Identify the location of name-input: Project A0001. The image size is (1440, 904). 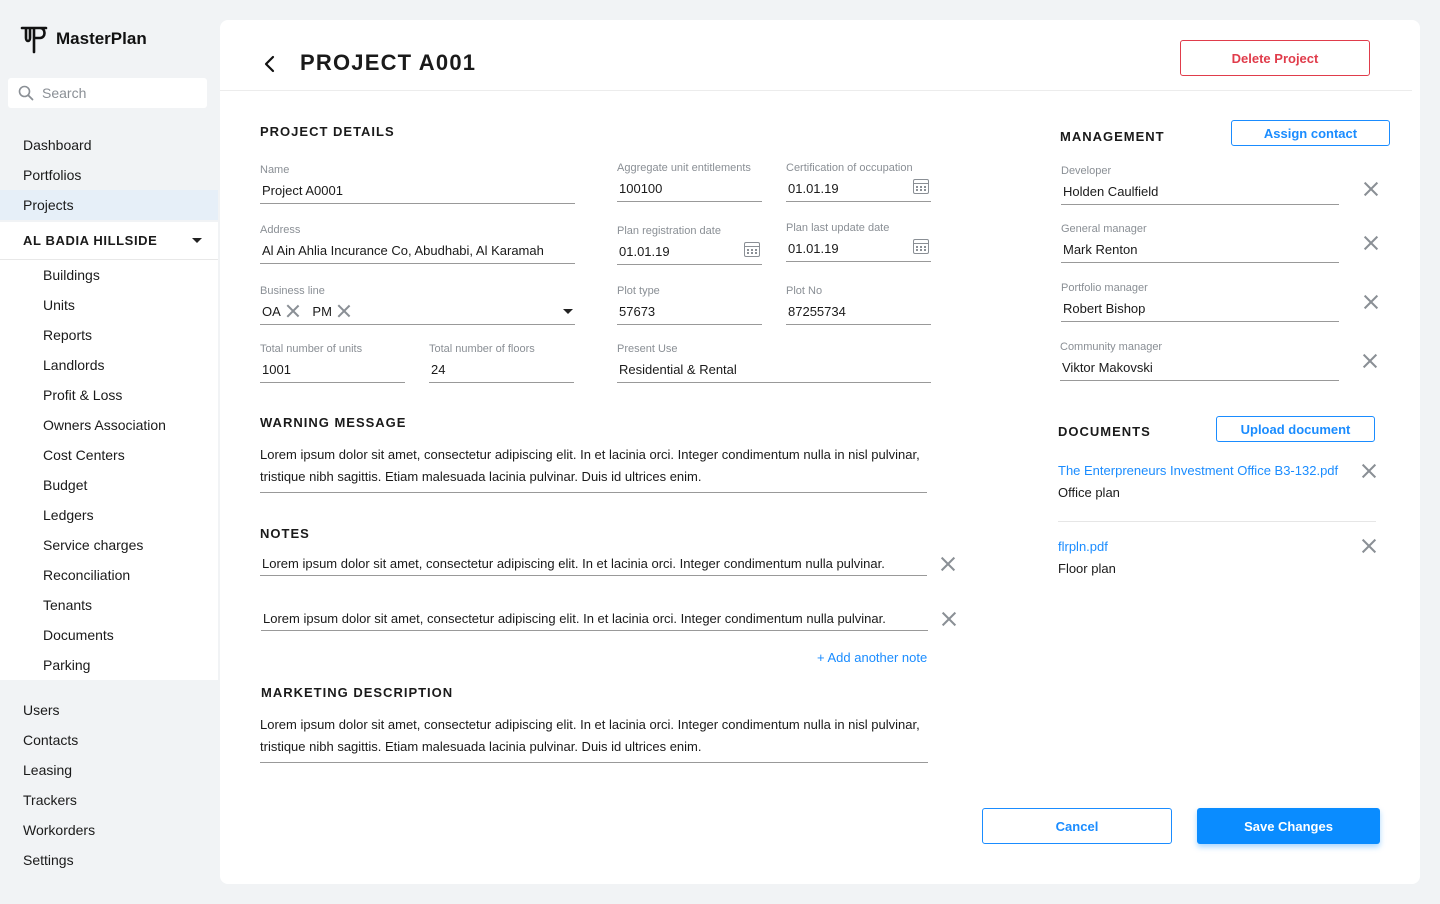
(417, 193).